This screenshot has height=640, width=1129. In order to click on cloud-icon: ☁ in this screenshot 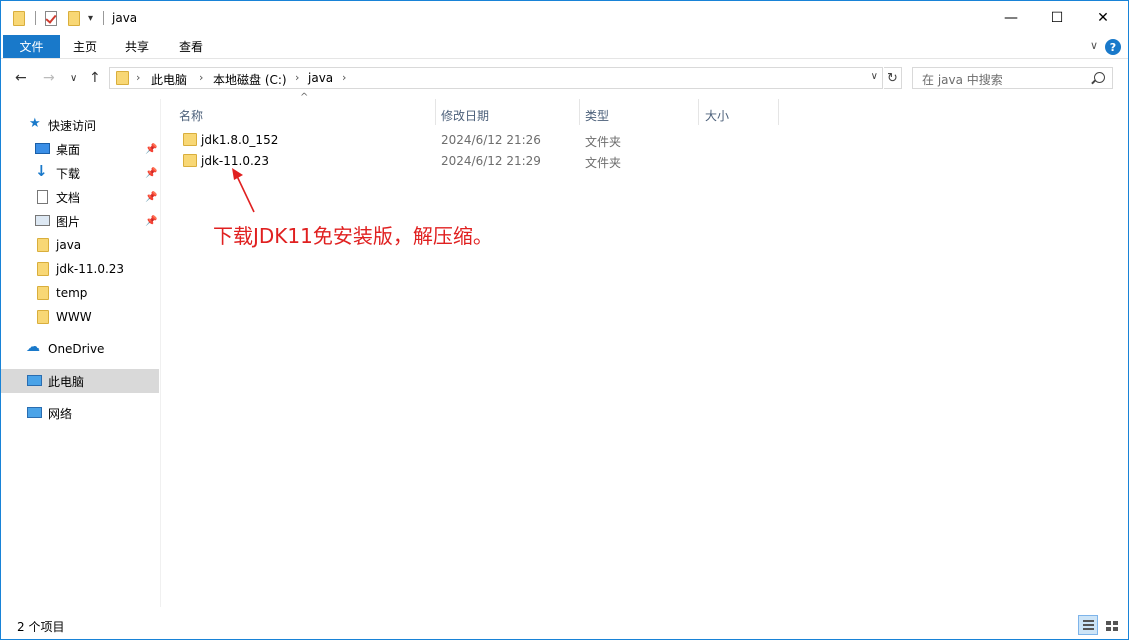, I will do `click(33, 347)`.